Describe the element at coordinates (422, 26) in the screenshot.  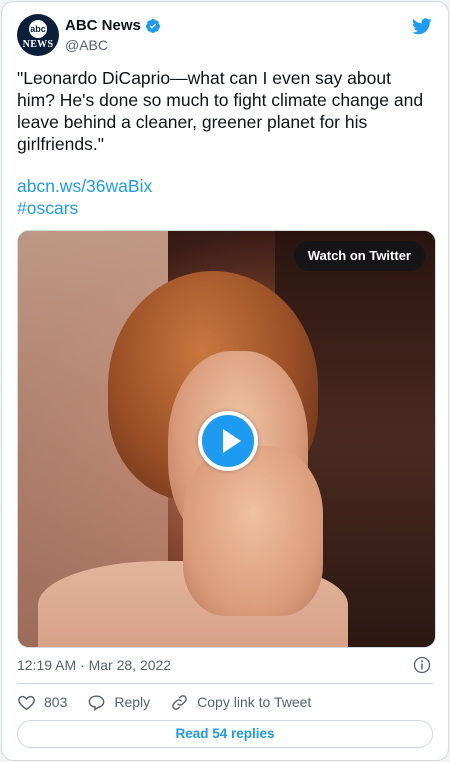
I see `twitter-bird-icon` at that location.